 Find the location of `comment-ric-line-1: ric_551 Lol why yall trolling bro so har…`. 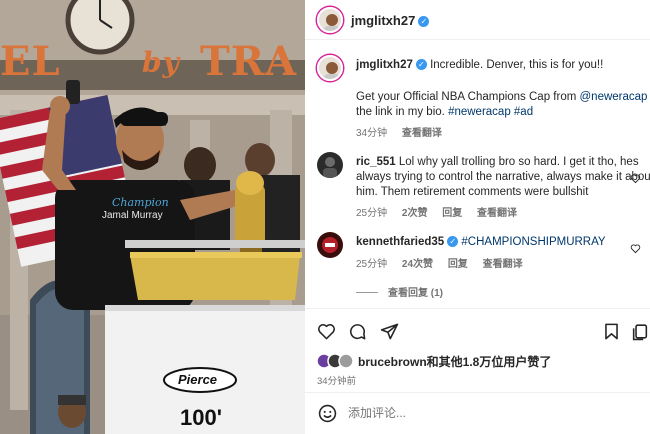

comment-ric-line-1: ric_551 Lol why yall trolling bro so har… is located at coordinates (503, 162).